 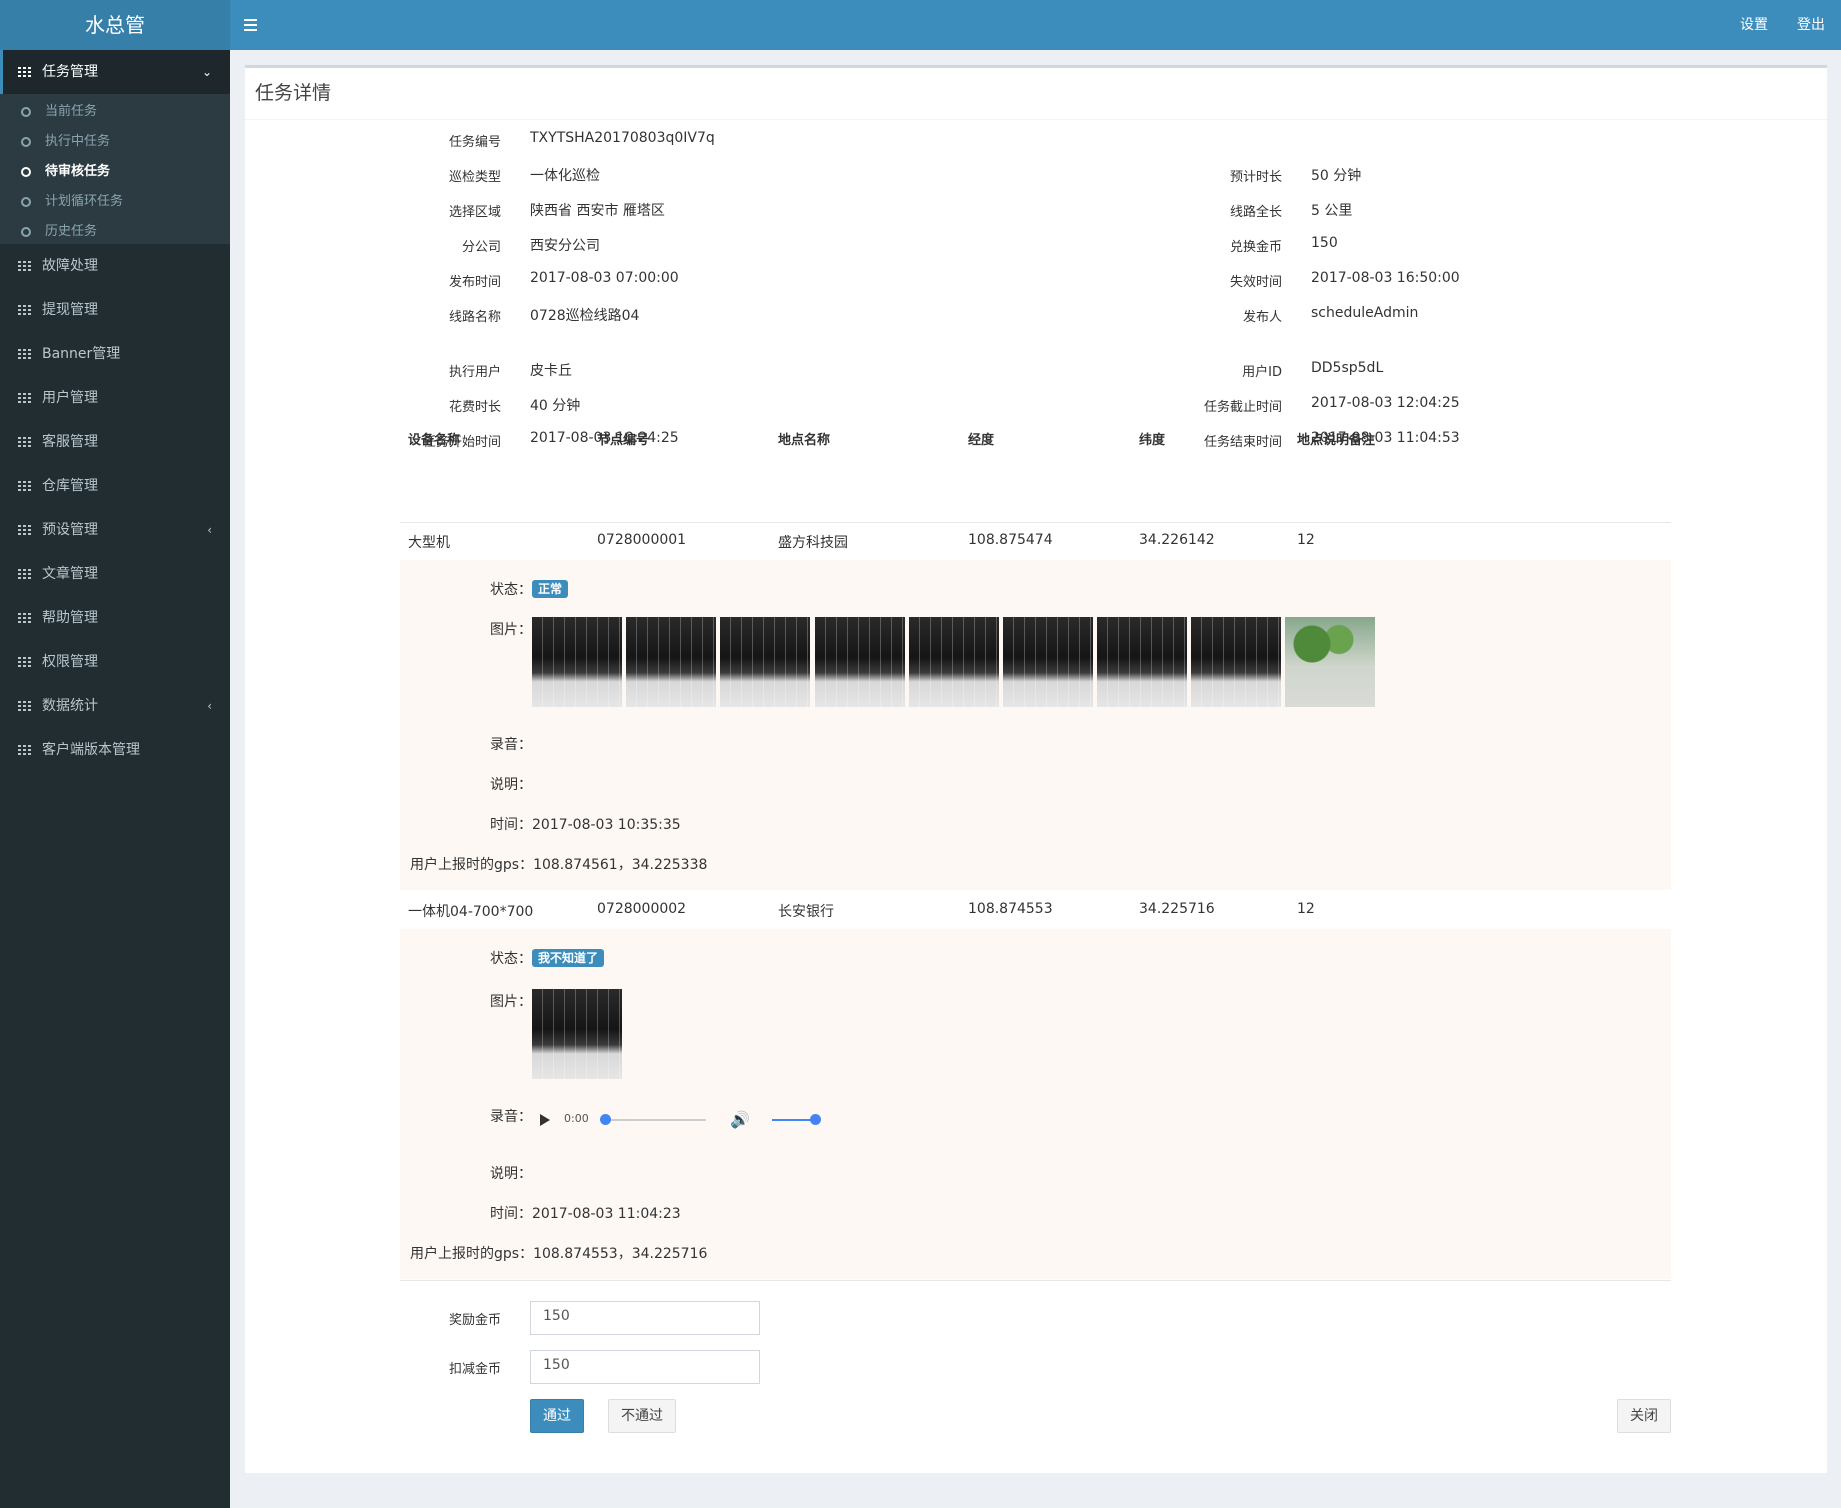 I want to click on gps-label: 用户上报时的gps：108.874561，34.225338, so click(x=558, y=864).